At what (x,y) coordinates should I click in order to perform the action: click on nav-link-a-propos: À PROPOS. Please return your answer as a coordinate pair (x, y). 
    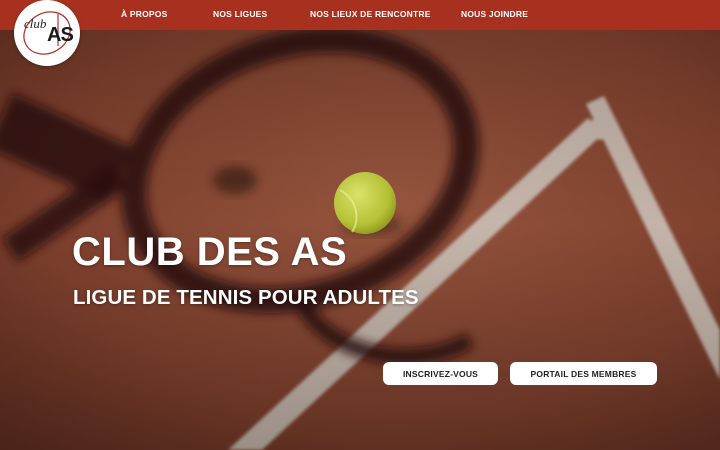
    Looking at the image, I should click on (144, 14).